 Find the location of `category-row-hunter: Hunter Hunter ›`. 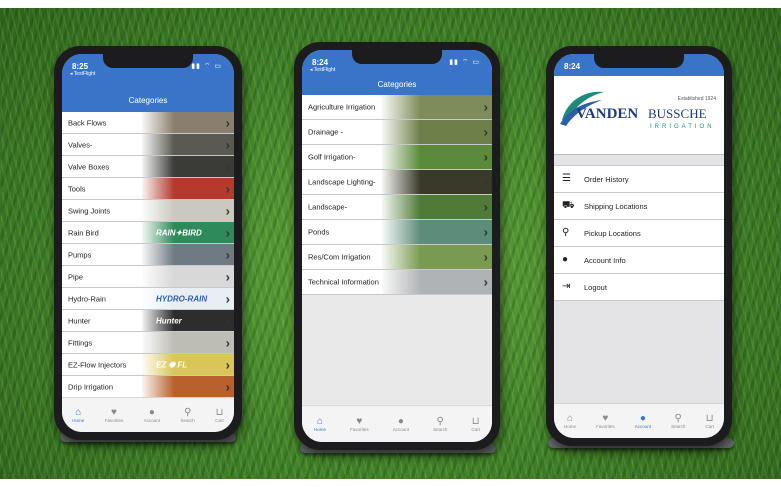

category-row-hunter: Hunter Hunter › is located at coordinates (148, 321).